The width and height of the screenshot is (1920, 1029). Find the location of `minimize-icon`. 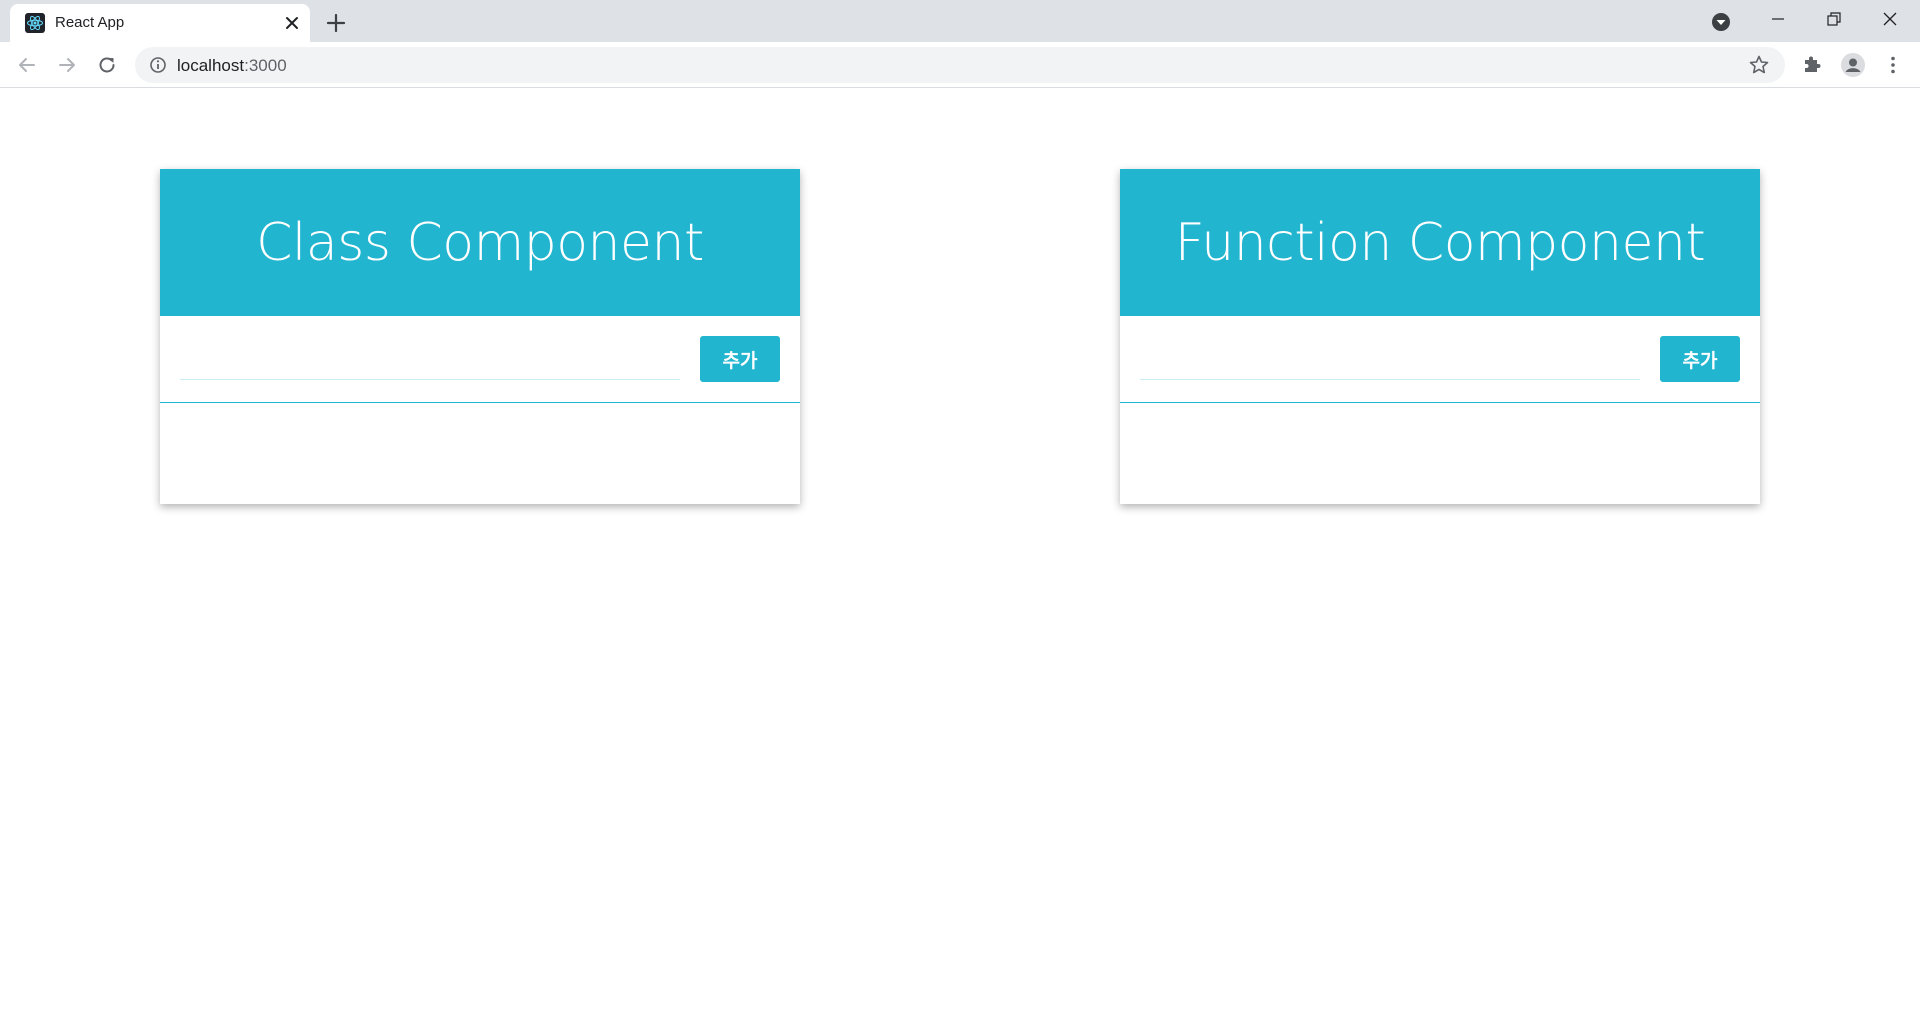

minimize-icon is located at coordinates (1778, 19).